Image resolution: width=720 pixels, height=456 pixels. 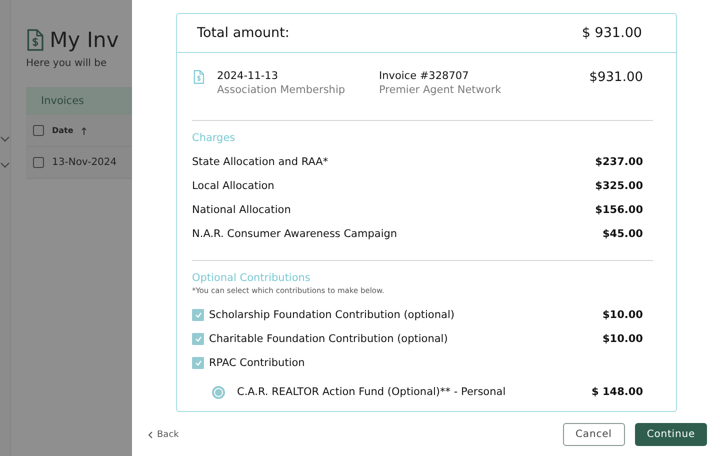 I want to click on sort-arrow-icon, so click(x=84, y=130).